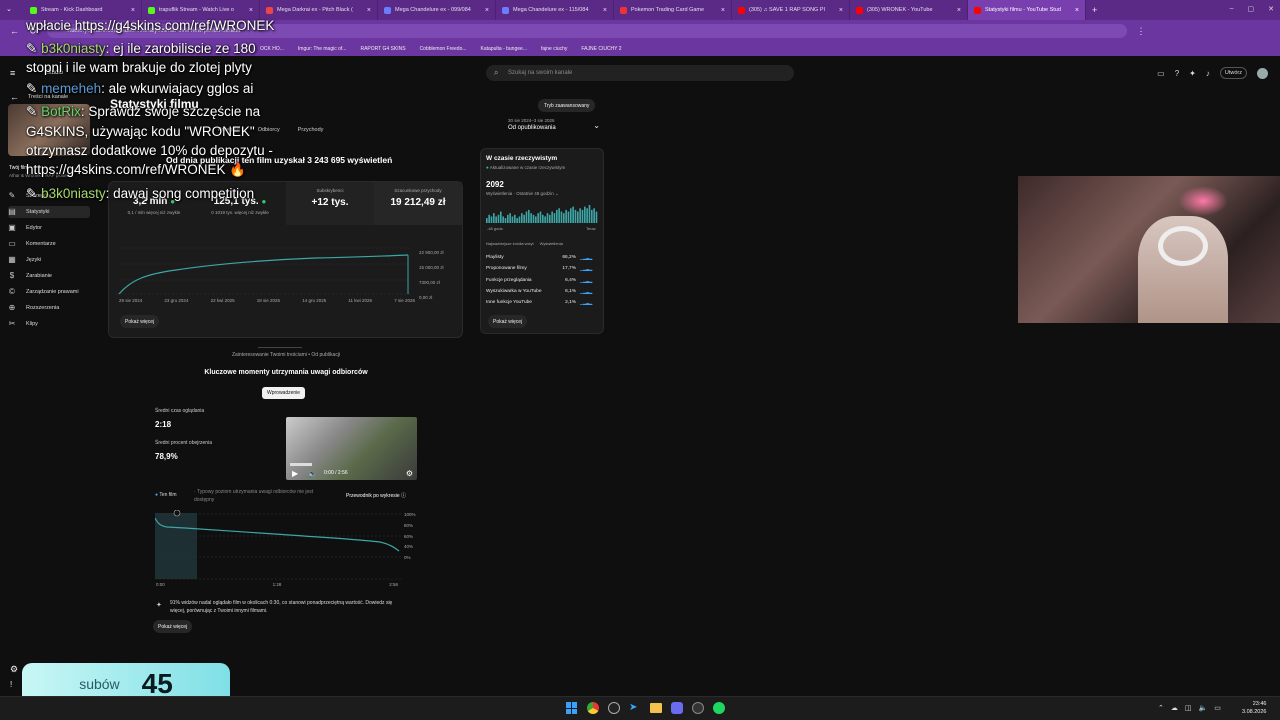 This screenshot has width=1280, height=720. What do you see at coordinates (554, 49) in the screenshot?
I see `bookmark-item: fajne ciuchy` at bounding box center [554, 49].